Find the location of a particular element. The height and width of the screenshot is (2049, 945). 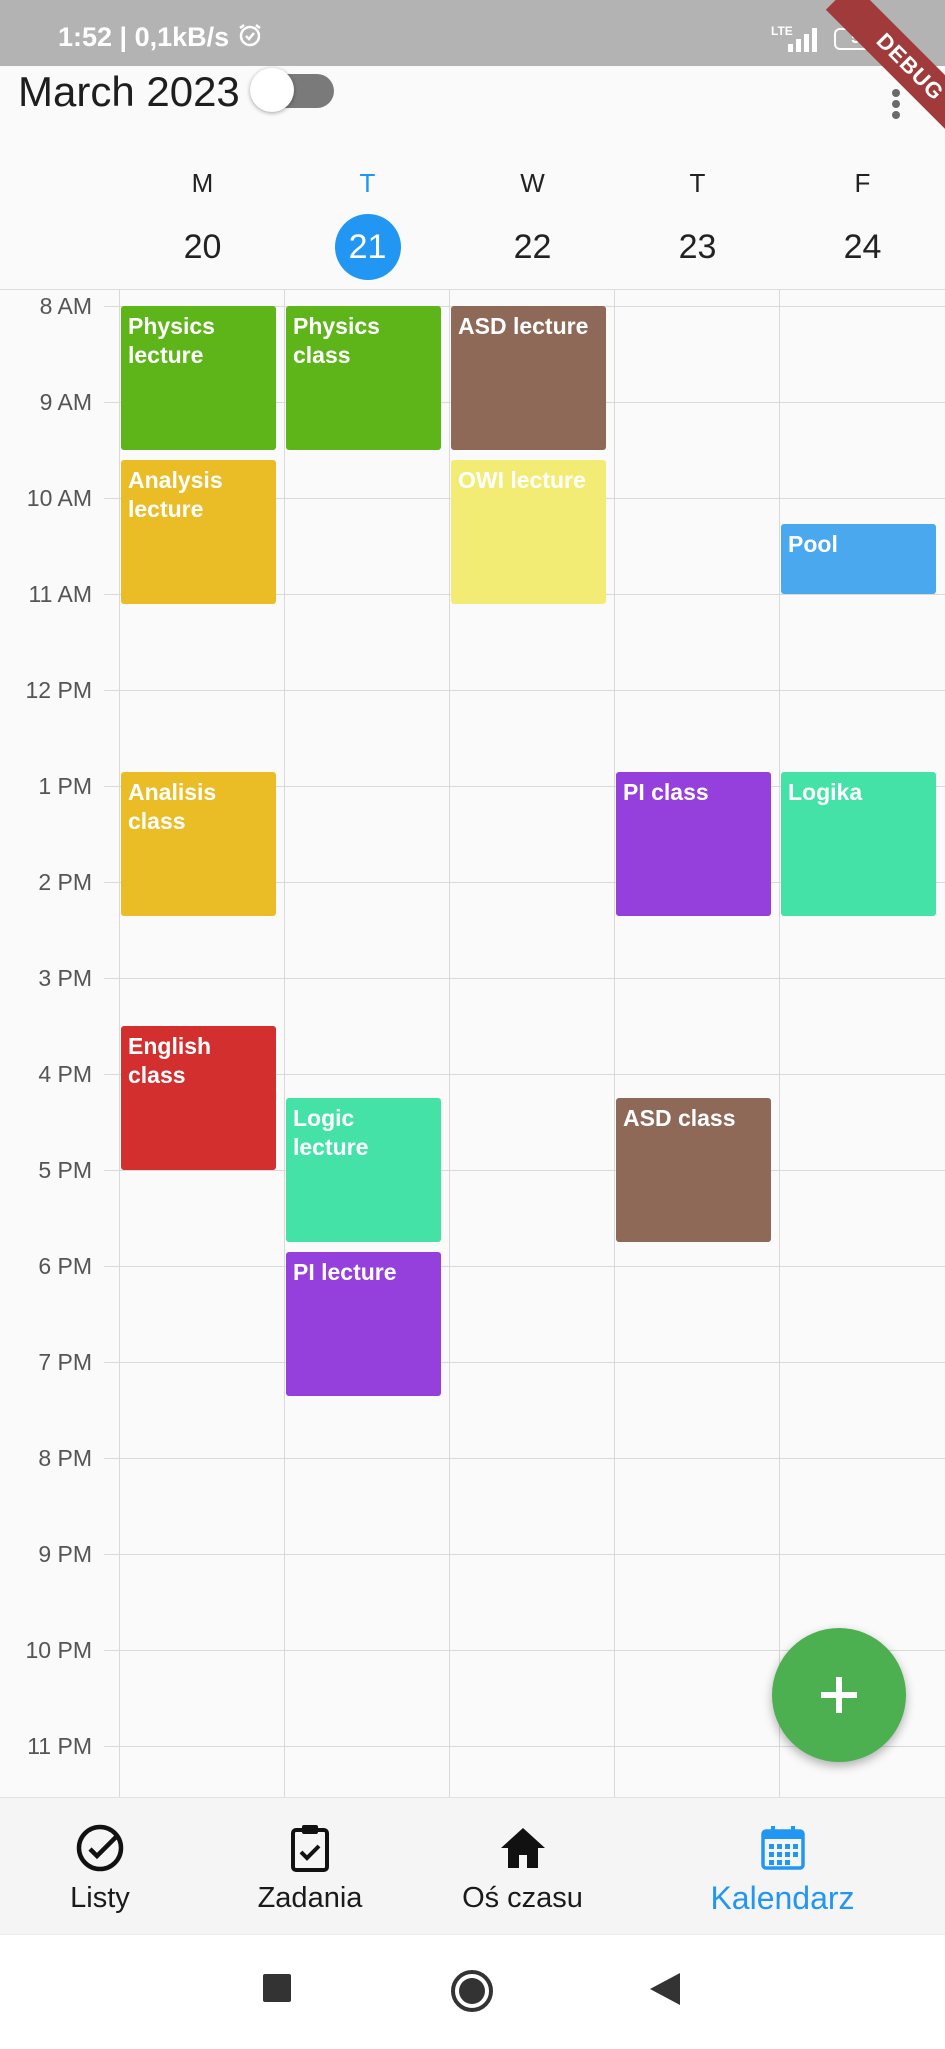

calendar-event: Physics class is located at coordinates (363, 378).